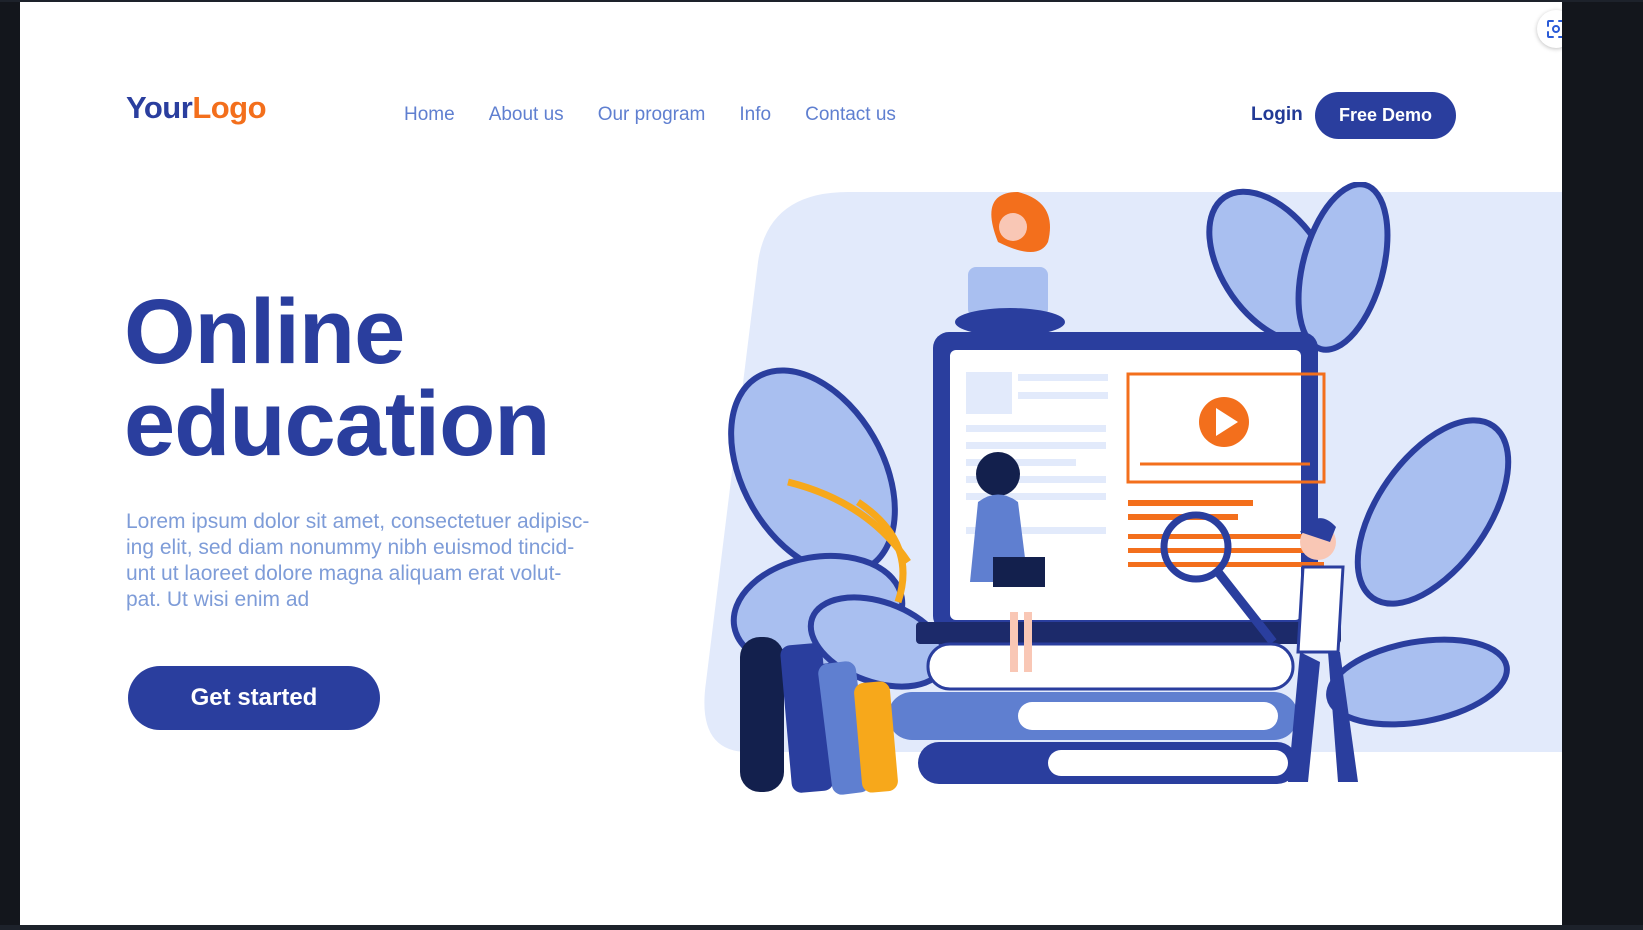 Image resolution: width=1643 pixels, height=930 pixels. Describe the element at coordinates (1128, 488) in the screenshot. I see `laptop-icon` at that location.